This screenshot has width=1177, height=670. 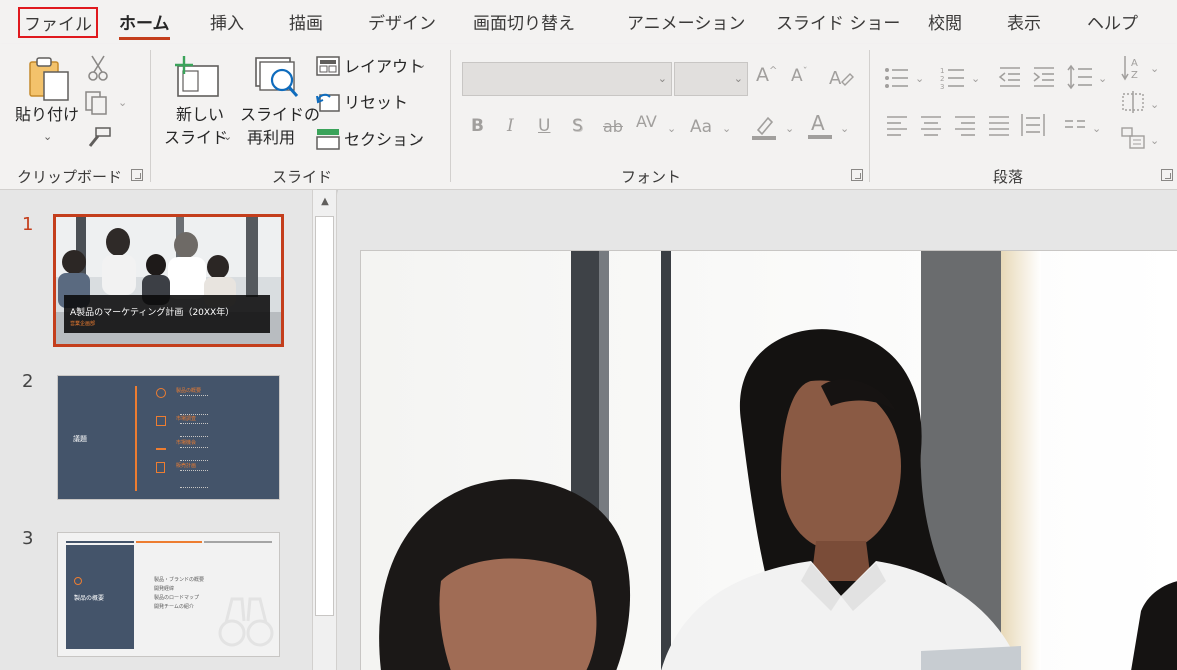 I want to click on bold-button: B, so click(x=477, y=126).